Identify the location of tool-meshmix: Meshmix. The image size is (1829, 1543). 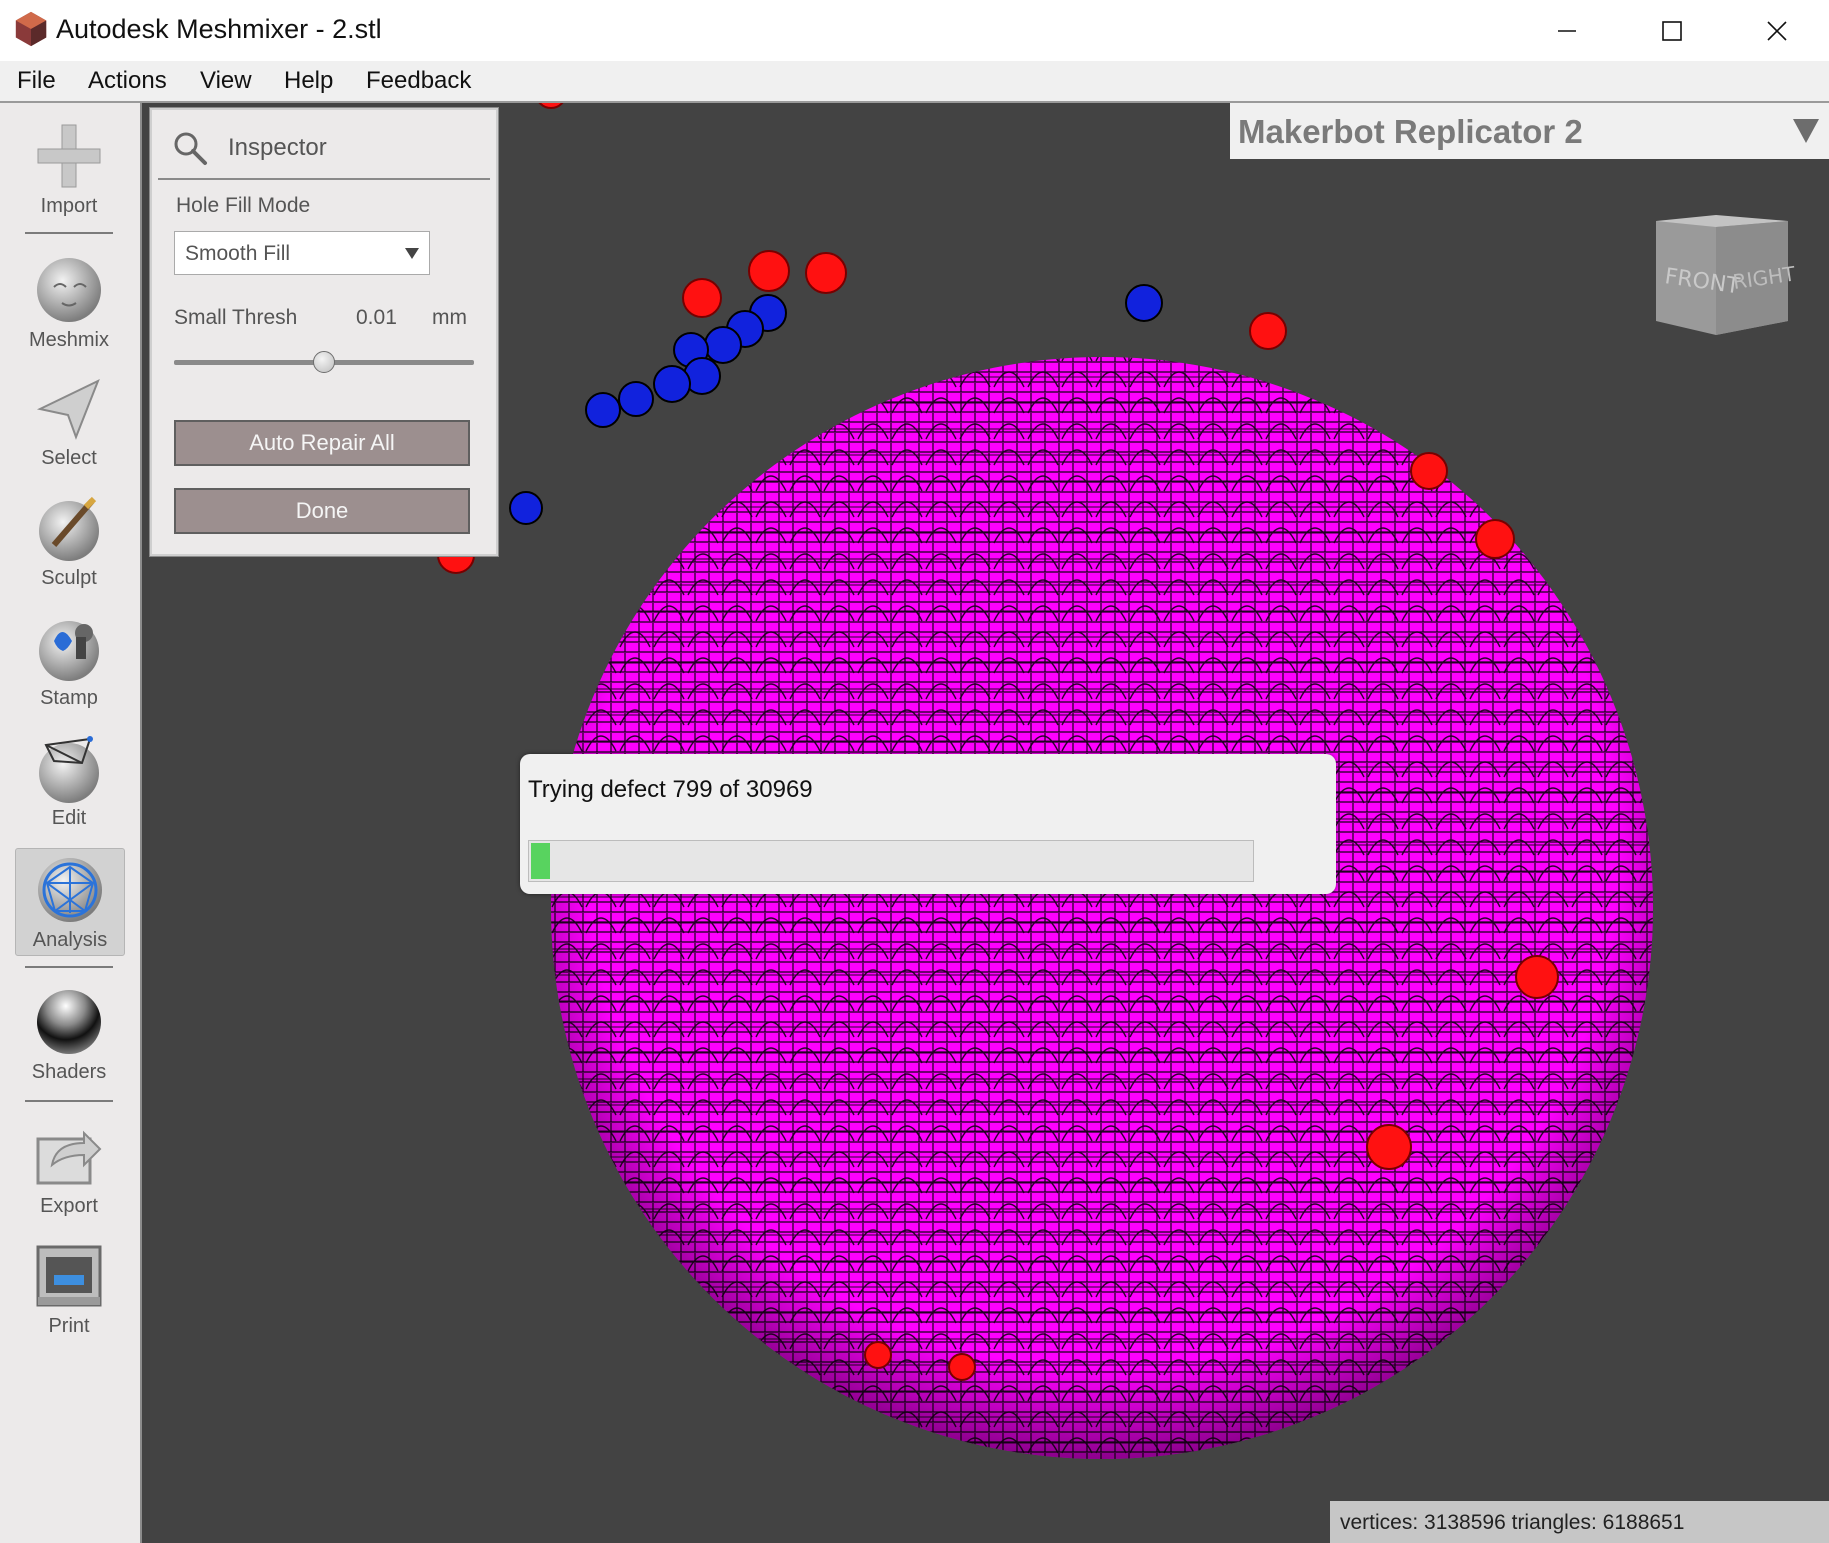
(69, 302).